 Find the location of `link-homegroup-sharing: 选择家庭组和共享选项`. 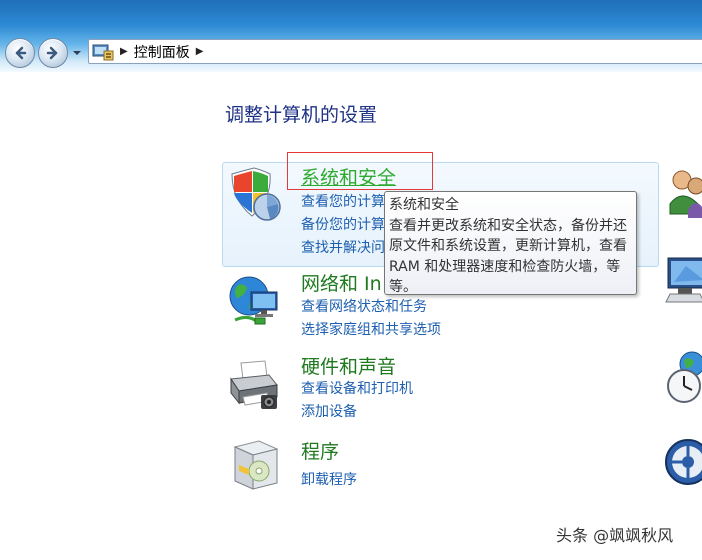

link-homegroup-sharing: 选择家庭组和共享选项 is located at coordinates (371, 329).